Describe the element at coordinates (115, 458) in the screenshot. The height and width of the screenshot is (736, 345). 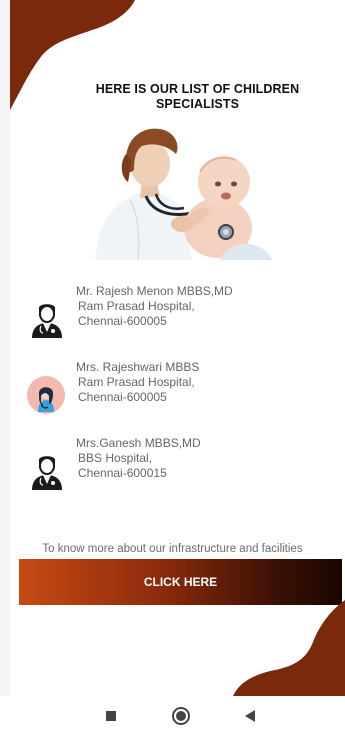
I see `doctor-hospital: BBS Hospital,` at that location.